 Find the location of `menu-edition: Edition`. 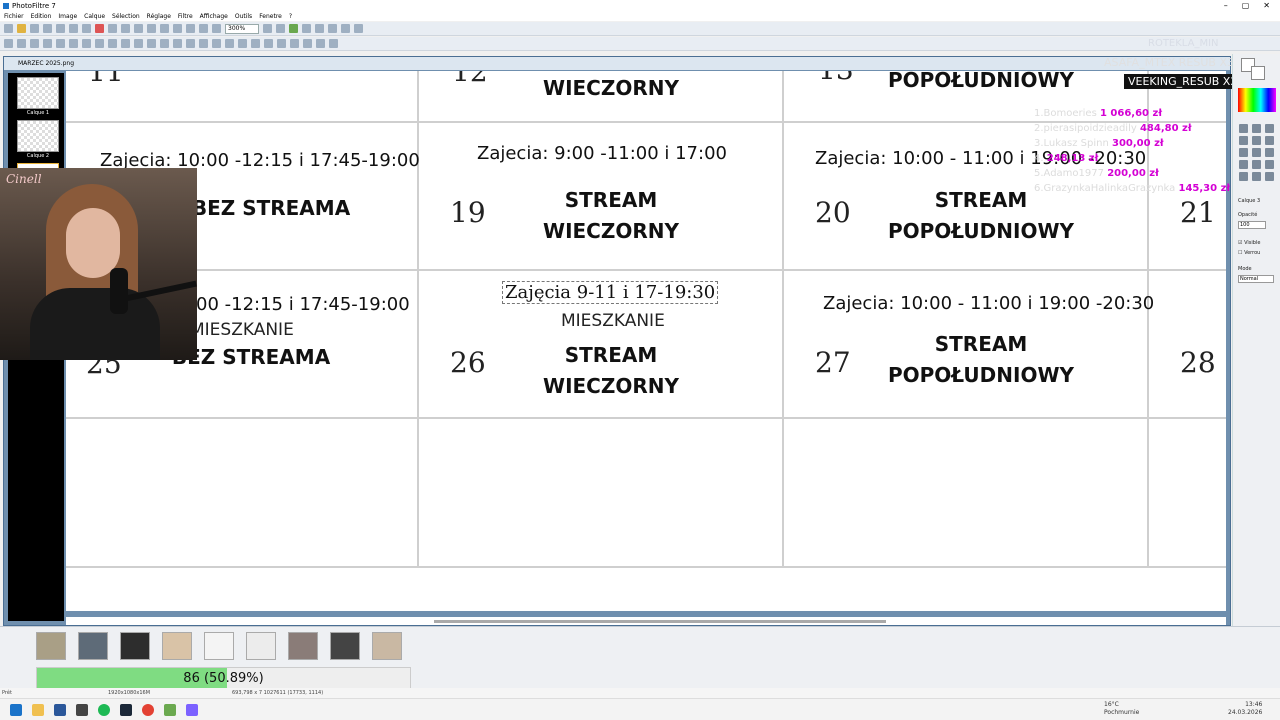

menu-edition: Edition is located at coordinates (41, 16).